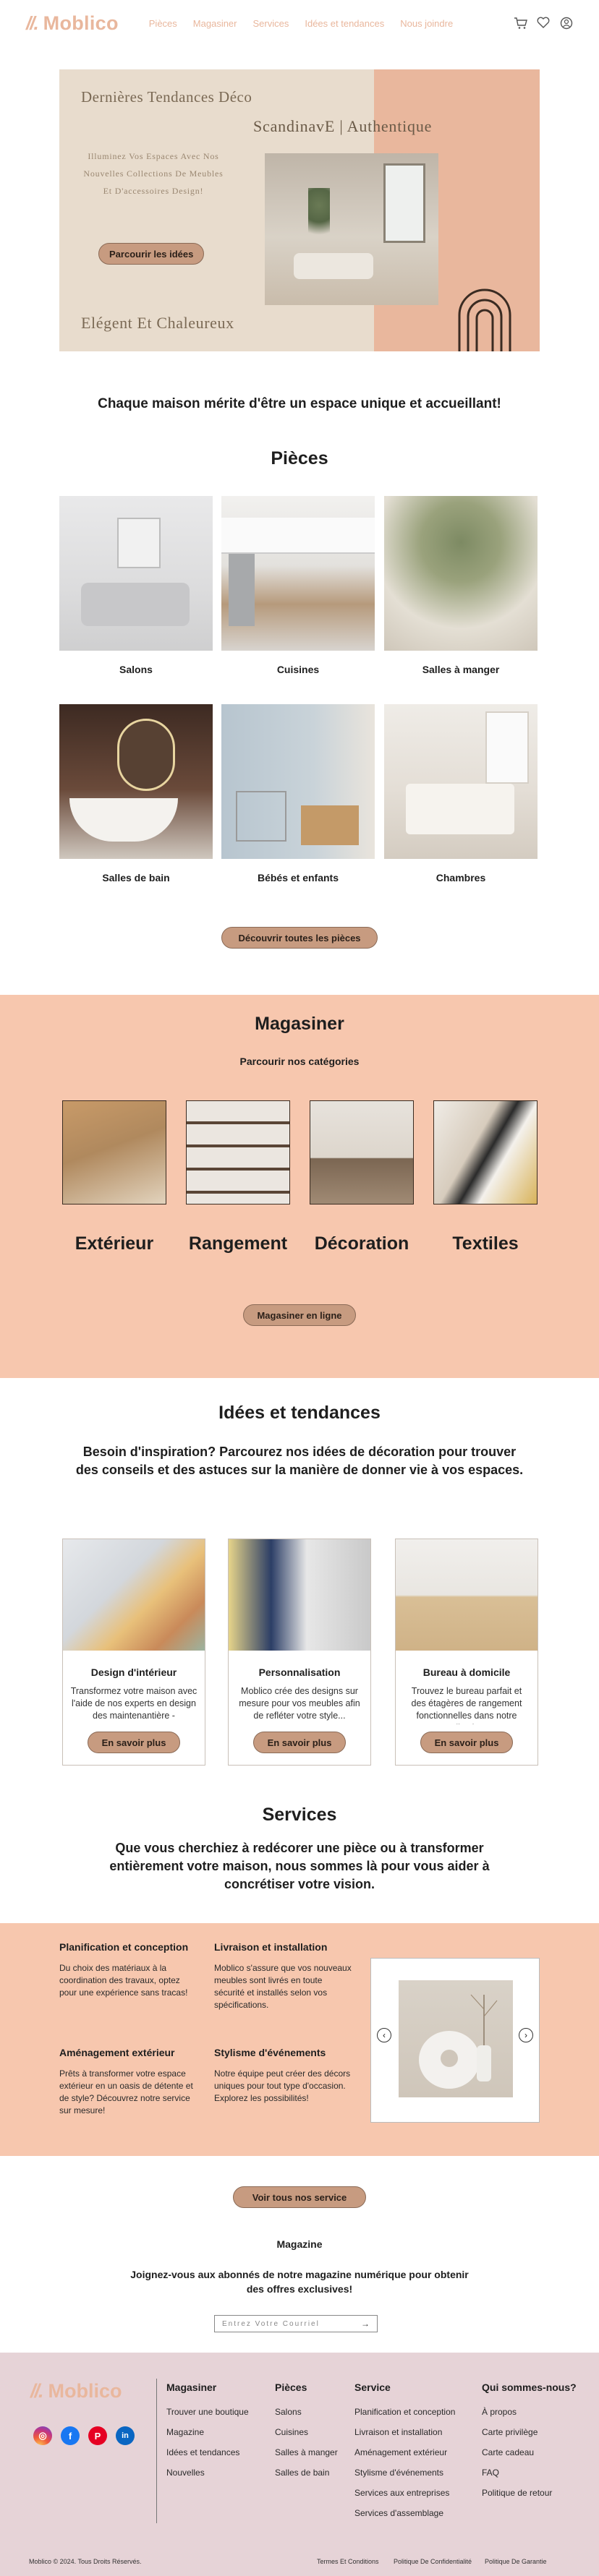  I want to click on service-title: Stylisme d'événements, so click(270, 2052).